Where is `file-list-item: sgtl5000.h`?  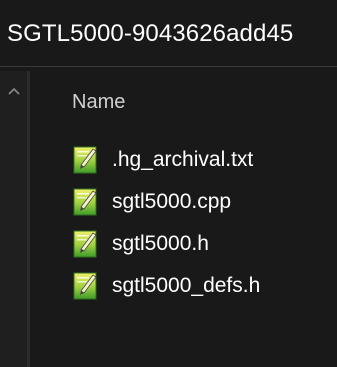
file-list-item: sgtl5000.h is located at coordinates (140, 244).